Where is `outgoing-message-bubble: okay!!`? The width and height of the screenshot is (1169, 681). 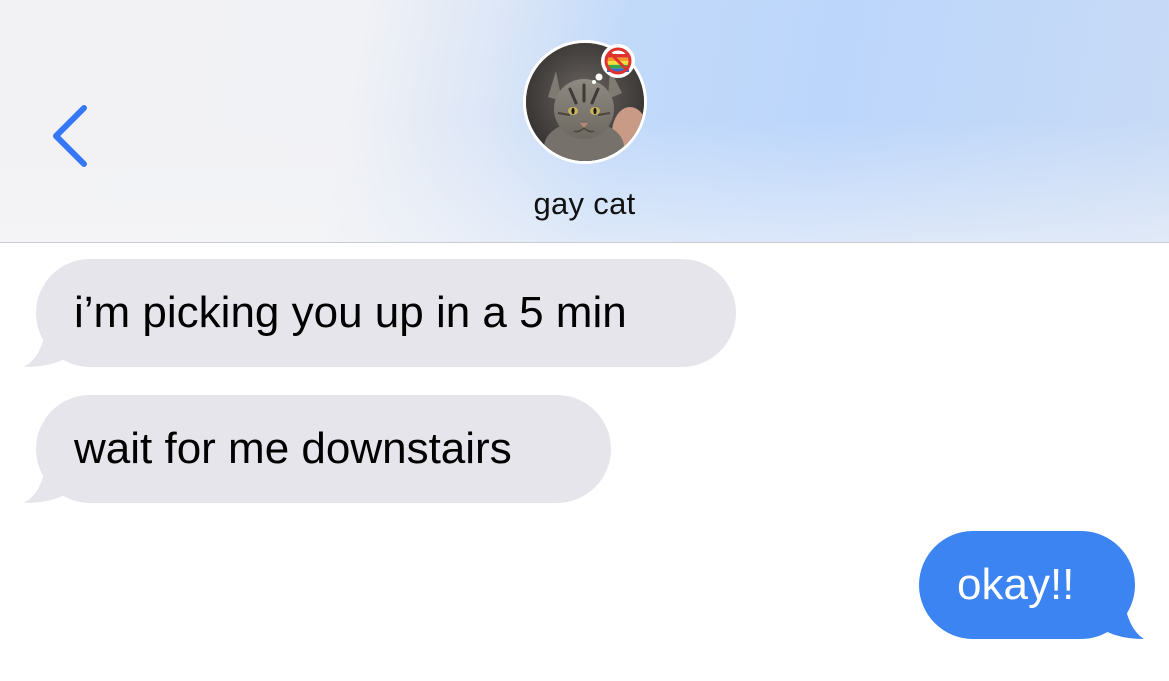 outgoing-message-bubble: okay!! is located at coordinates (1027, 585).